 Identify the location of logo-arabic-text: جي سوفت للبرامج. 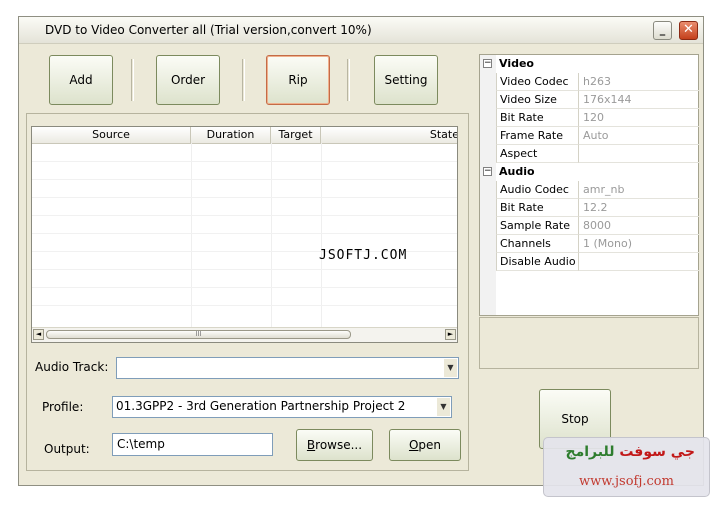
(631, 452).